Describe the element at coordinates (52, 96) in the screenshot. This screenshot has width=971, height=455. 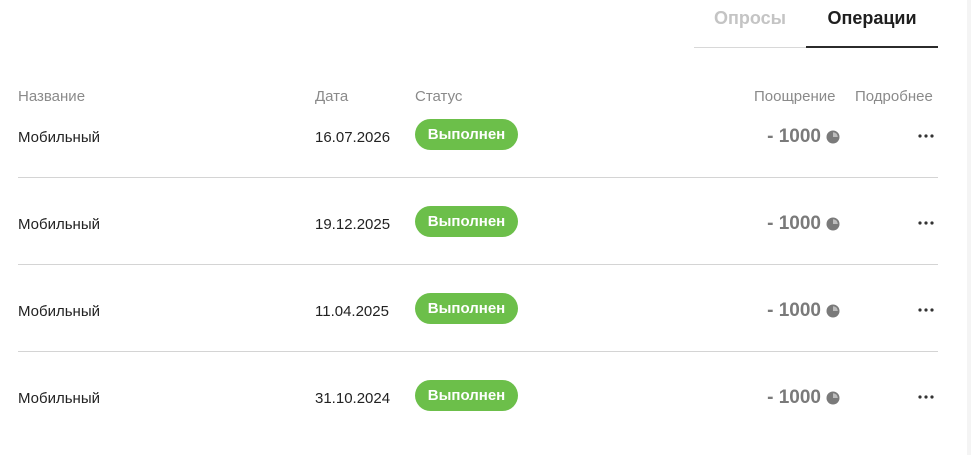
I see `column-header-name: Название` at that location.